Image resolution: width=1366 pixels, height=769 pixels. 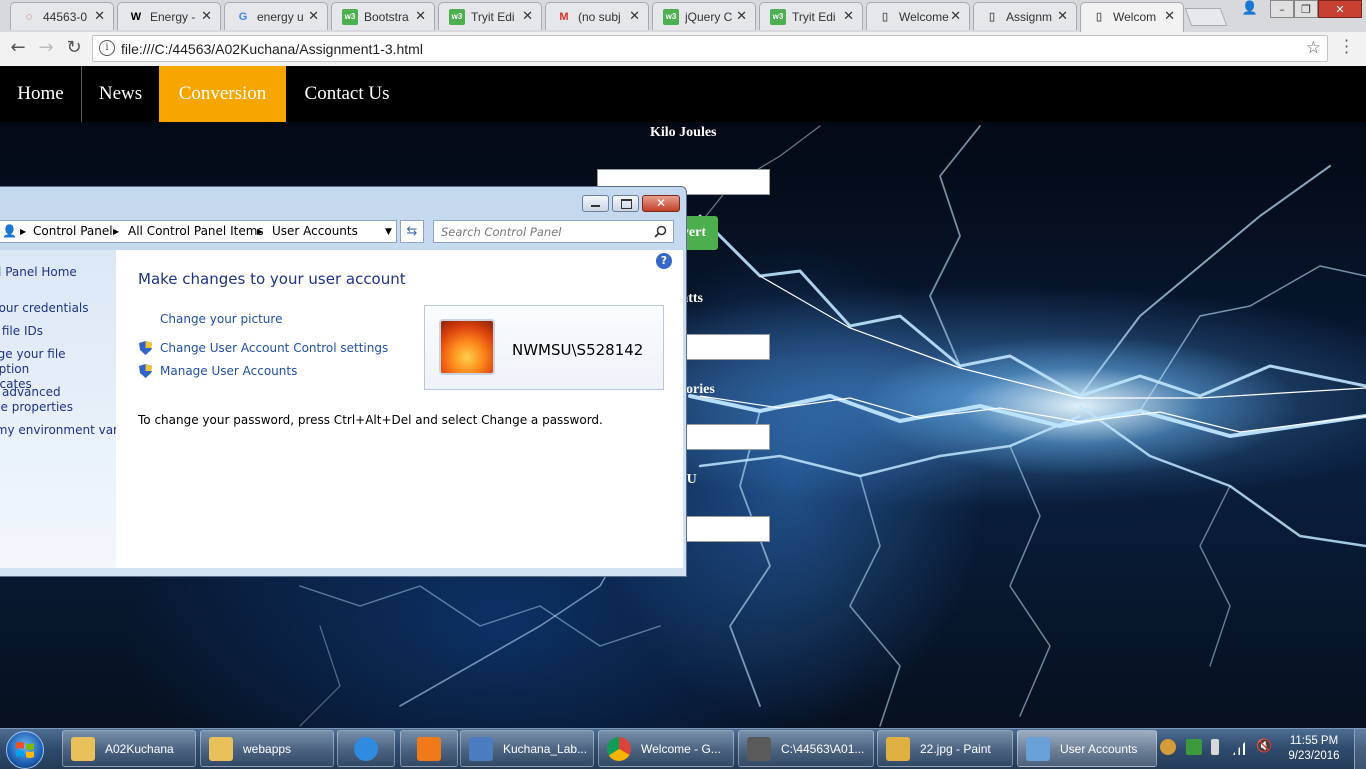 I want to click on restore-button: ❐, so click(x=1306, y=9).